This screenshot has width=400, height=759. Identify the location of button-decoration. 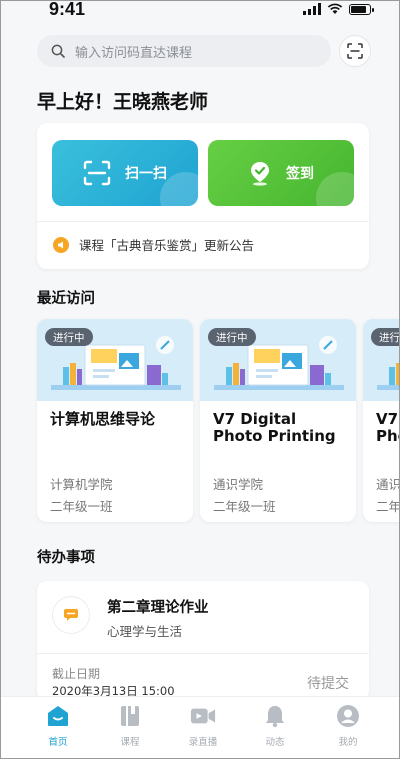
(335, 189).